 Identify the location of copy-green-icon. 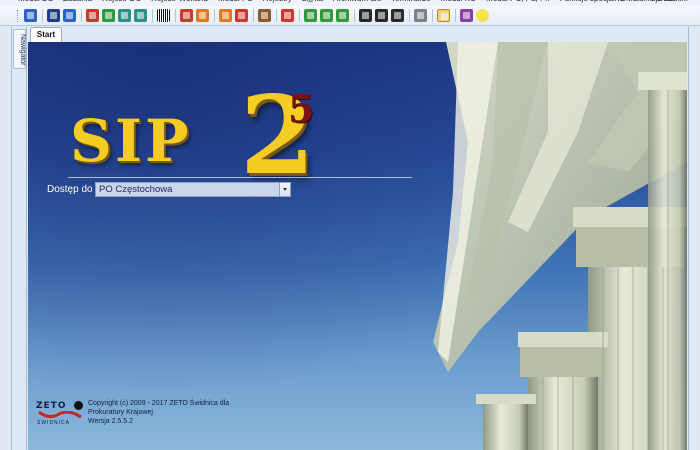
(310, 15).